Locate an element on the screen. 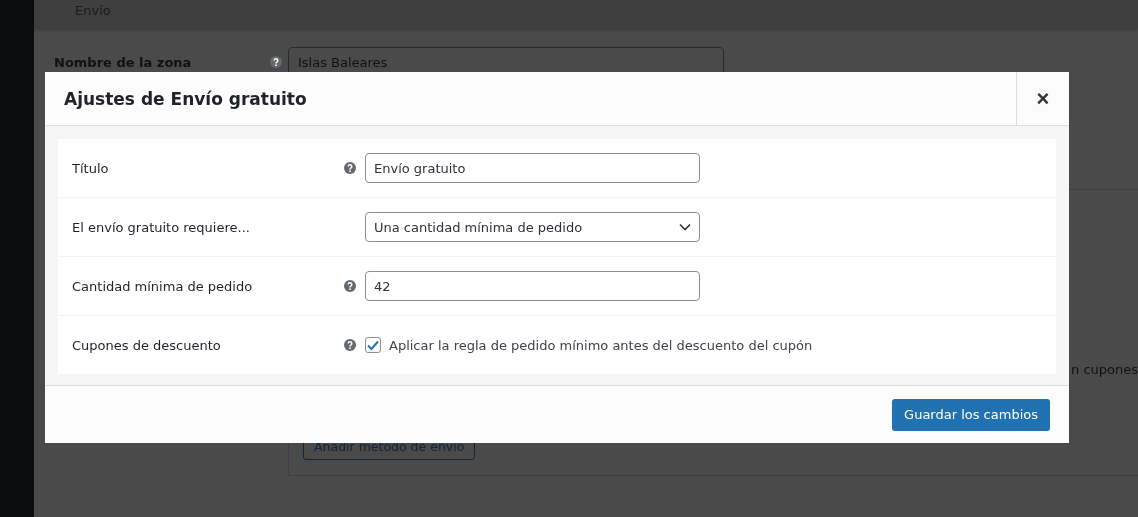 The width and height of the screenshot is (1138, 517). modal-title: Ajustes de Envío gratuito is located at coordinates (185, 98).